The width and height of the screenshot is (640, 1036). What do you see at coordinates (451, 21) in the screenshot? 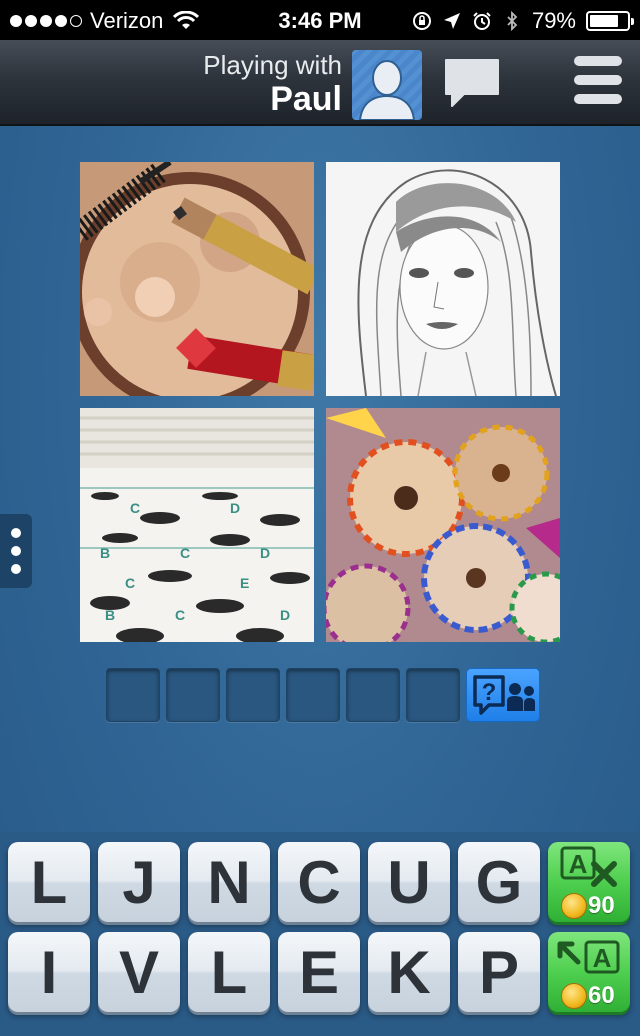
I see `location-arrow-icon` at bounding box center [451, 21].